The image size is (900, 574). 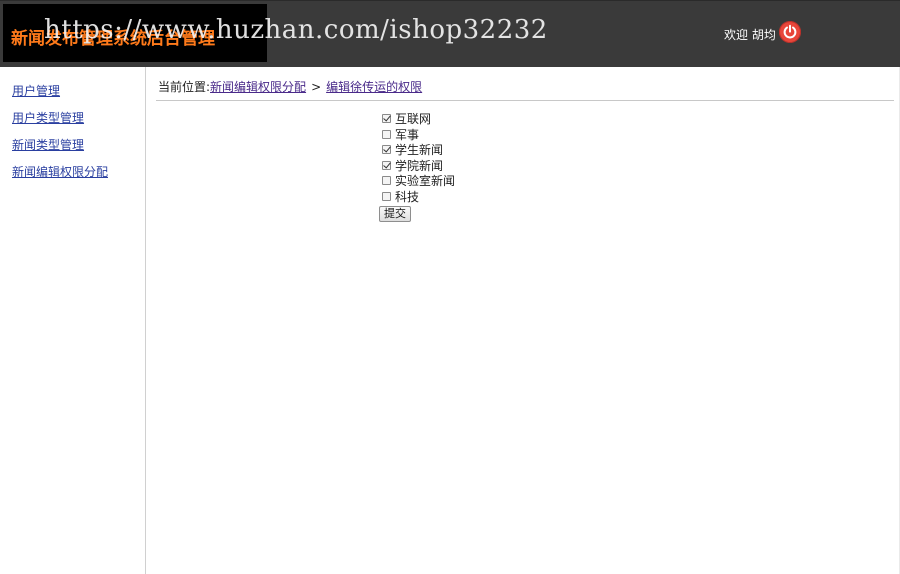 I want to click on permission-list: 互联网 军事 学生新闻 学院新闻 实验室新闻 科技, so click(x=418, y=157).